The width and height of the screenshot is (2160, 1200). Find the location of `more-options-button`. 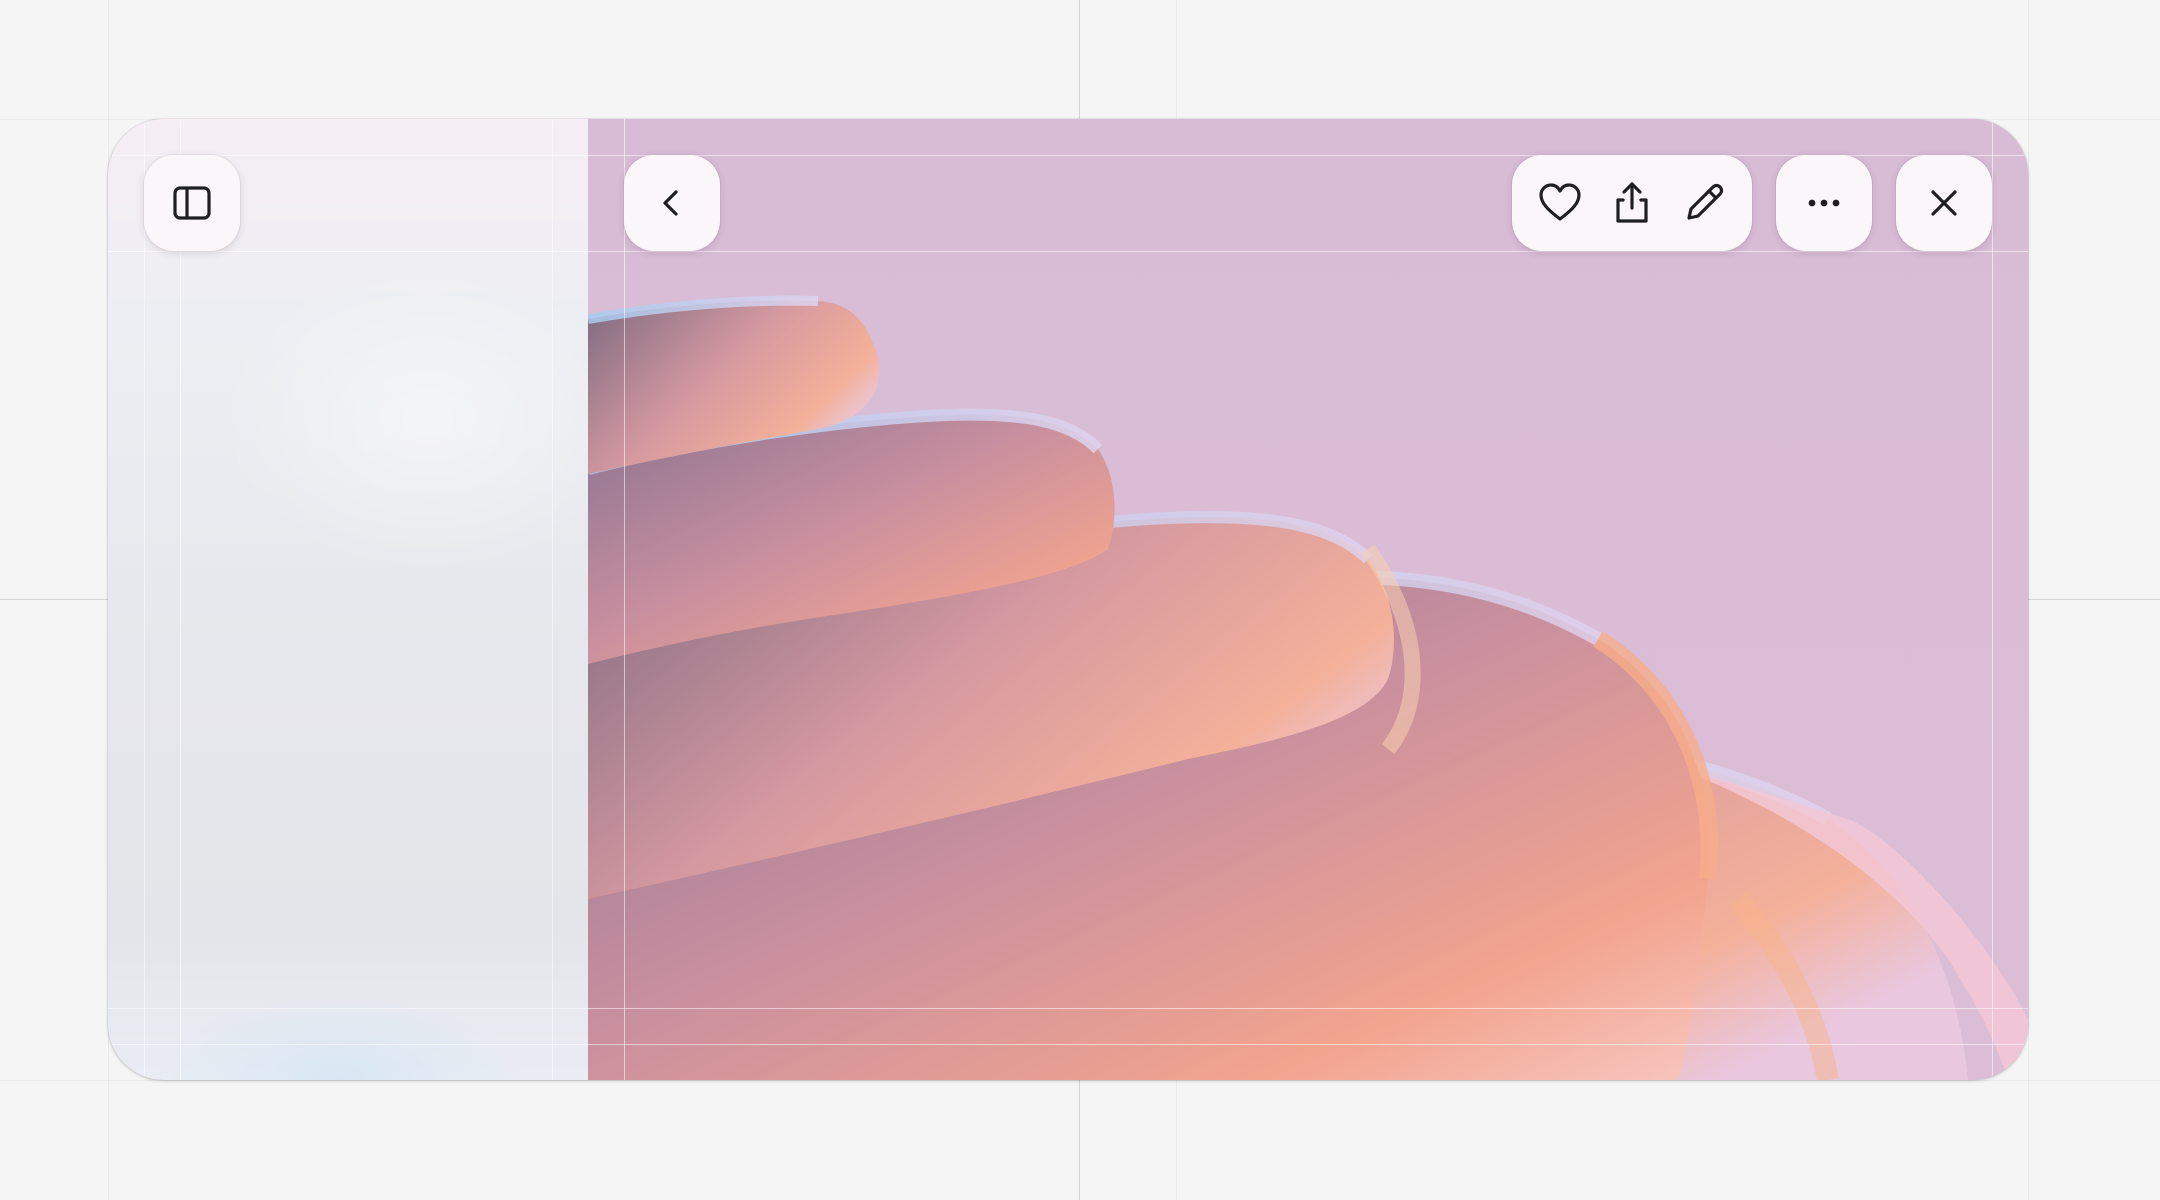

more-options-button is located at coordinates (1824, 203).